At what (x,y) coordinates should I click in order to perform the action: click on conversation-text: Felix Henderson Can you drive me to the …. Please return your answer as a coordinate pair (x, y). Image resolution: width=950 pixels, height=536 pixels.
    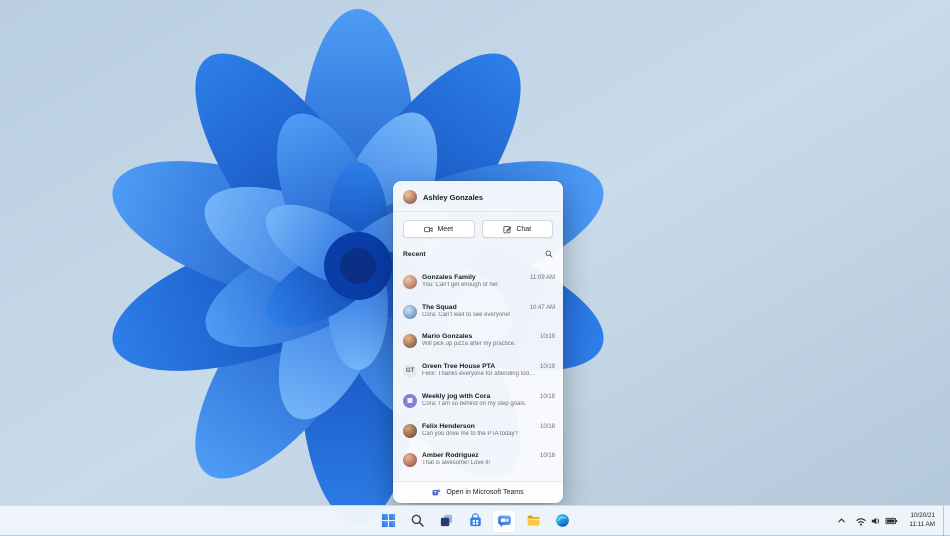
    Looking at the image, I should click on (478, 430).